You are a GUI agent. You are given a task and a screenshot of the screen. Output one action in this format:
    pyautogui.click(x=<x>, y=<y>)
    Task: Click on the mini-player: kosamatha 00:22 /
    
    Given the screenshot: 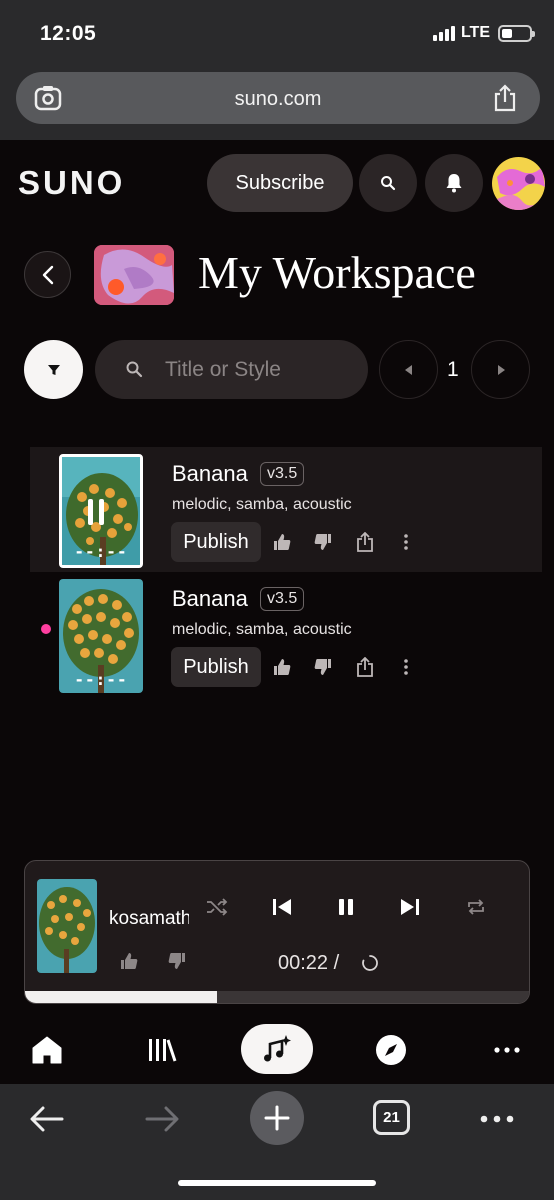 What is the action you would take?
    pyautogui.click(x=277, y=932)
    